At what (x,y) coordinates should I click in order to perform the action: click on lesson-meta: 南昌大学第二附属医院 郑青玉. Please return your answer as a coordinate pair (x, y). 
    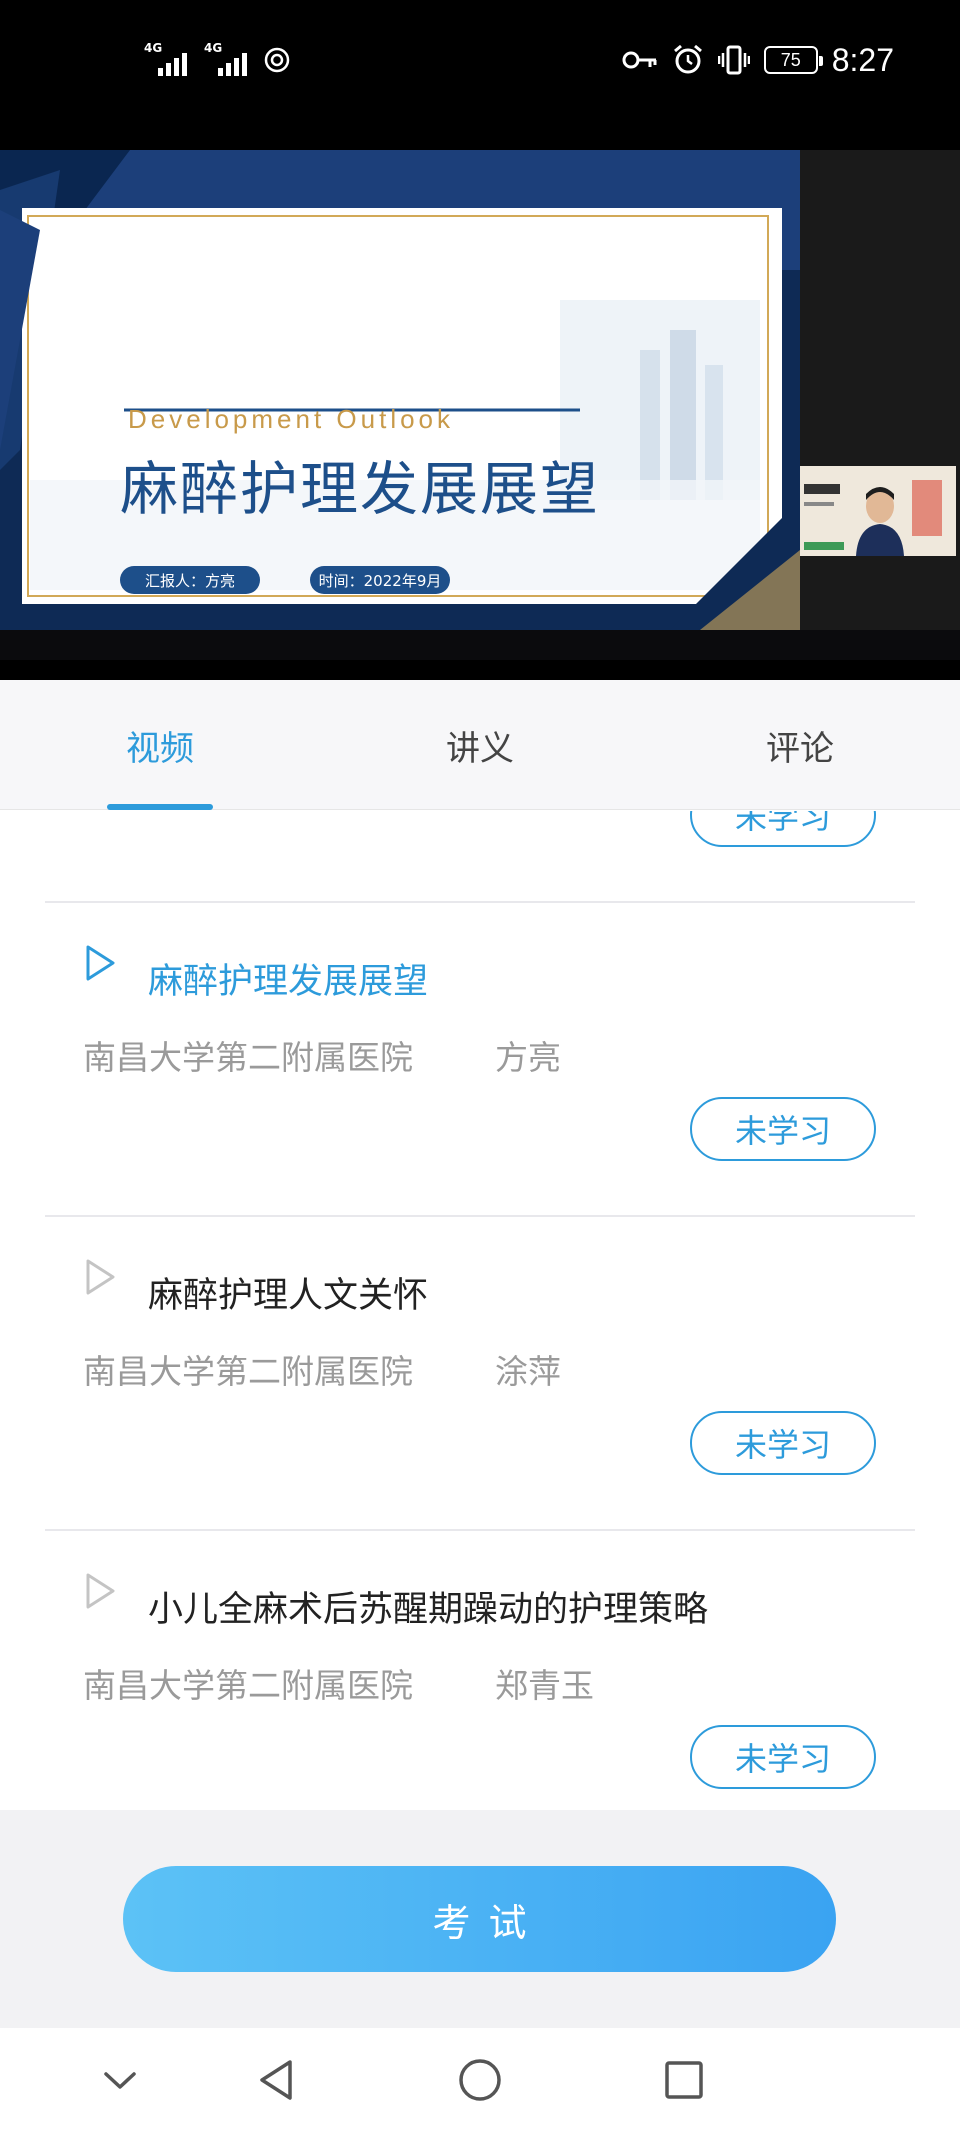
    Looking at the image, I should click on (338, 1683).